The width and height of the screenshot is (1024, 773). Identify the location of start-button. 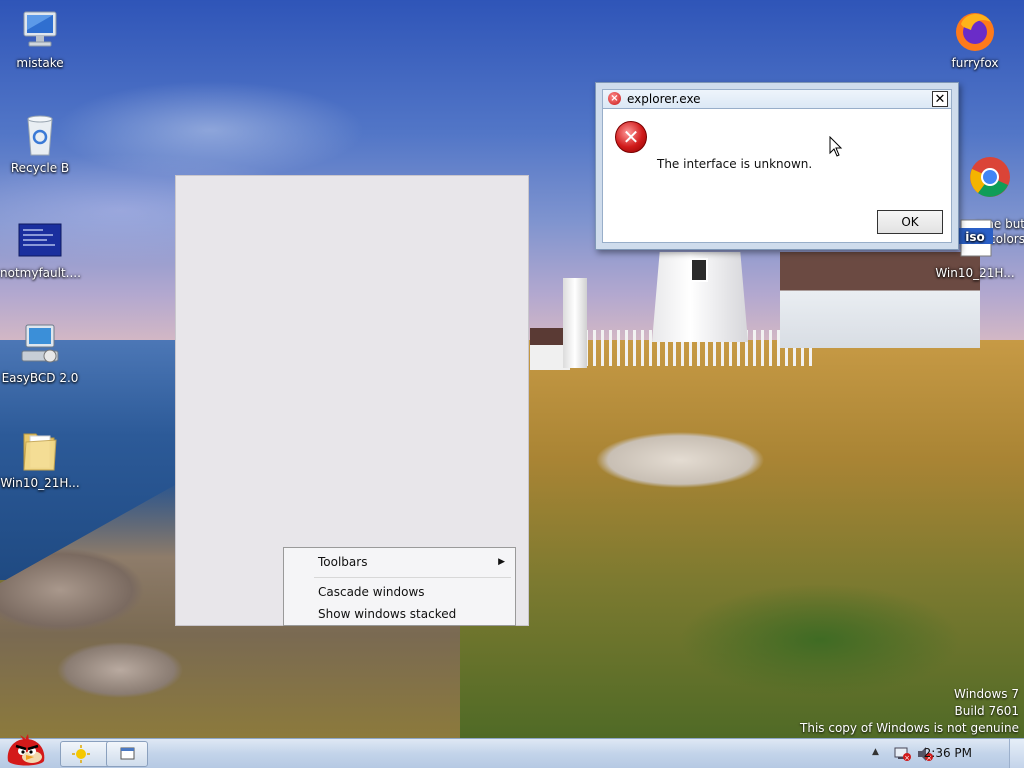
(27, 750).